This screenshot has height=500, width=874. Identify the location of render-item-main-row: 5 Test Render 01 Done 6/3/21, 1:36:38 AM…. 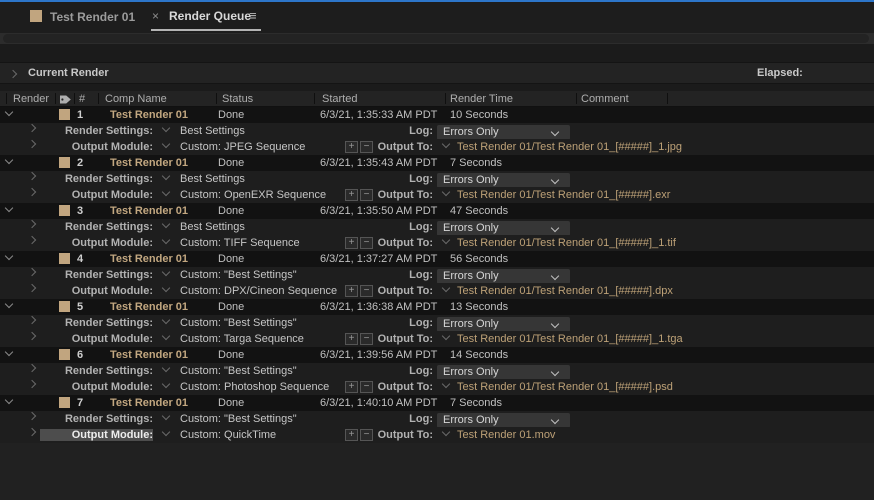
(437, 307).